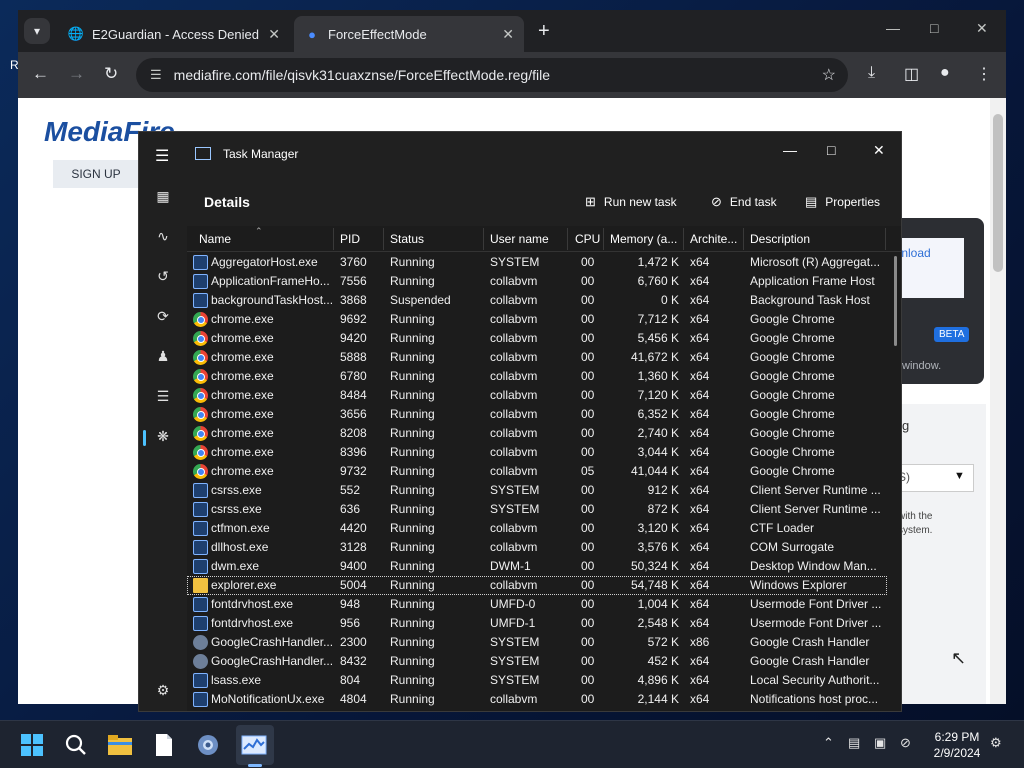  What do you see at coordinates (828, 743) in the screenshot?
I see `show-hidden-icons-icon: ⌃` at bounding box center [828, 743].